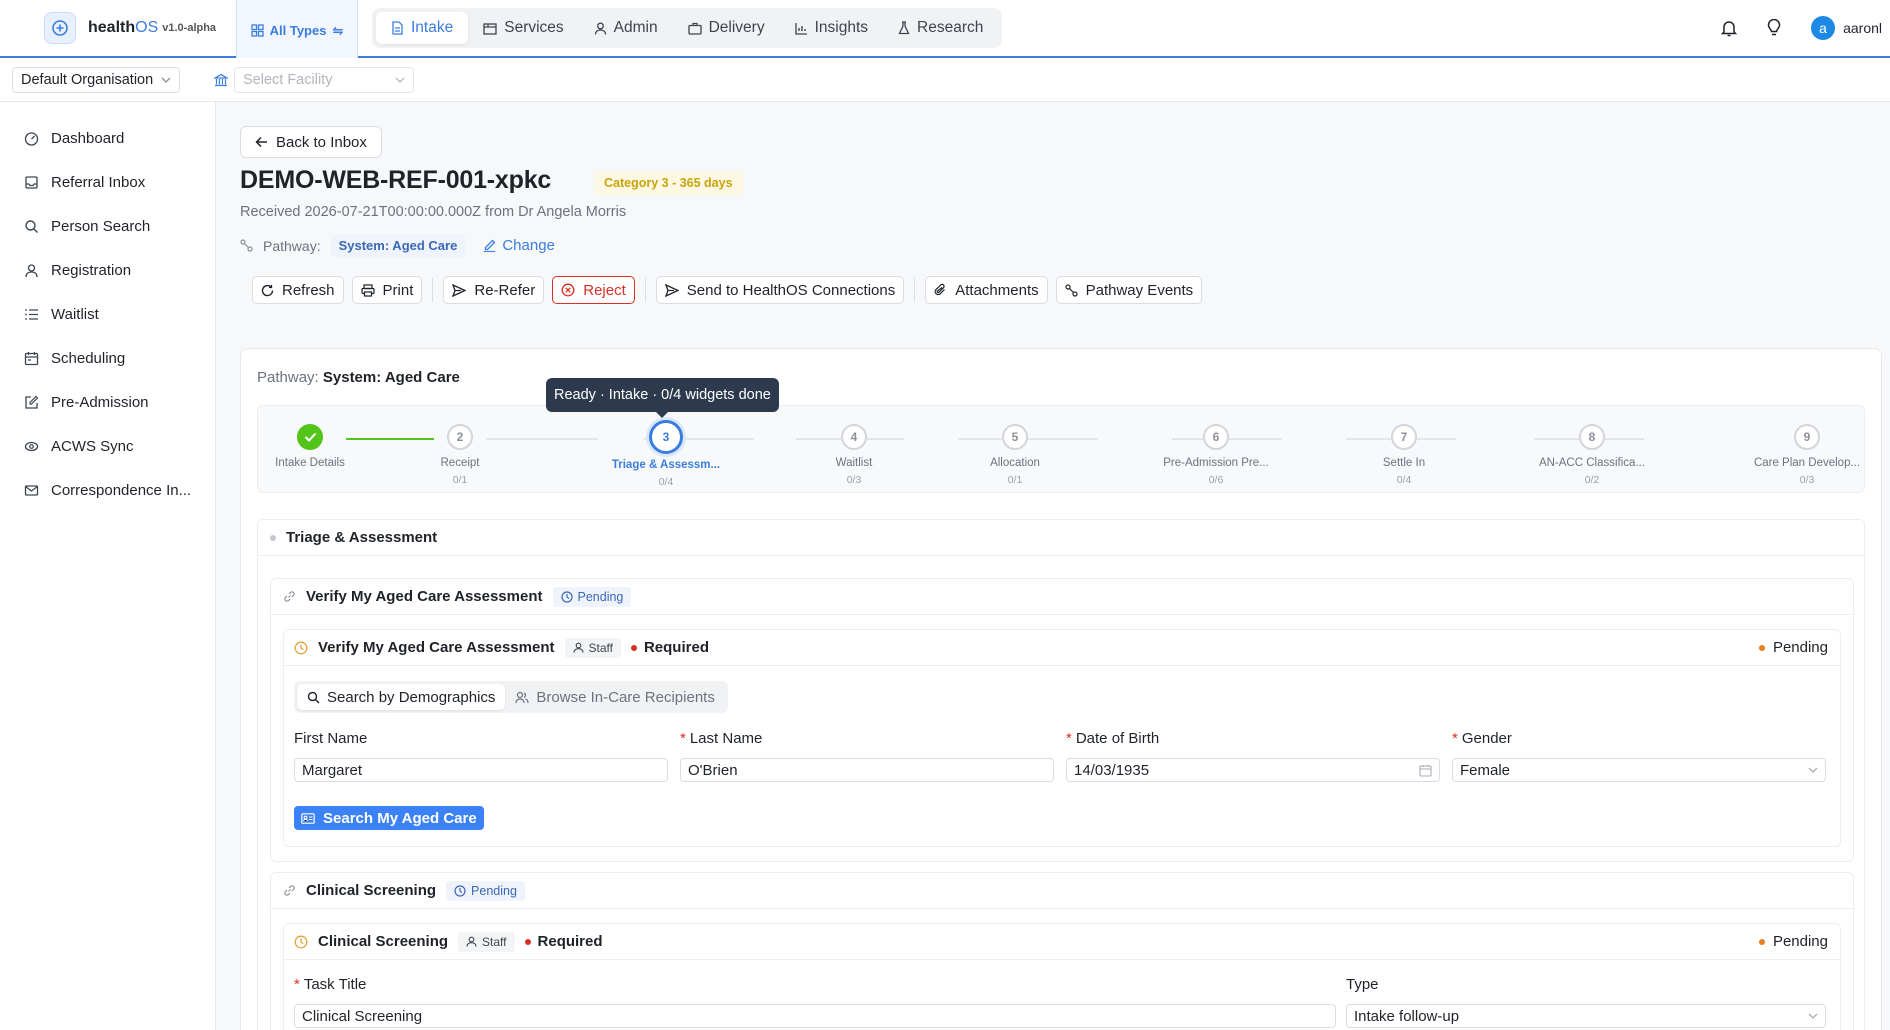  What do you see at coordinates (401, 697) in the screenshot?
I see `tab-search-by-demographics: Search by Demographics` at bounding box center [401, 697].